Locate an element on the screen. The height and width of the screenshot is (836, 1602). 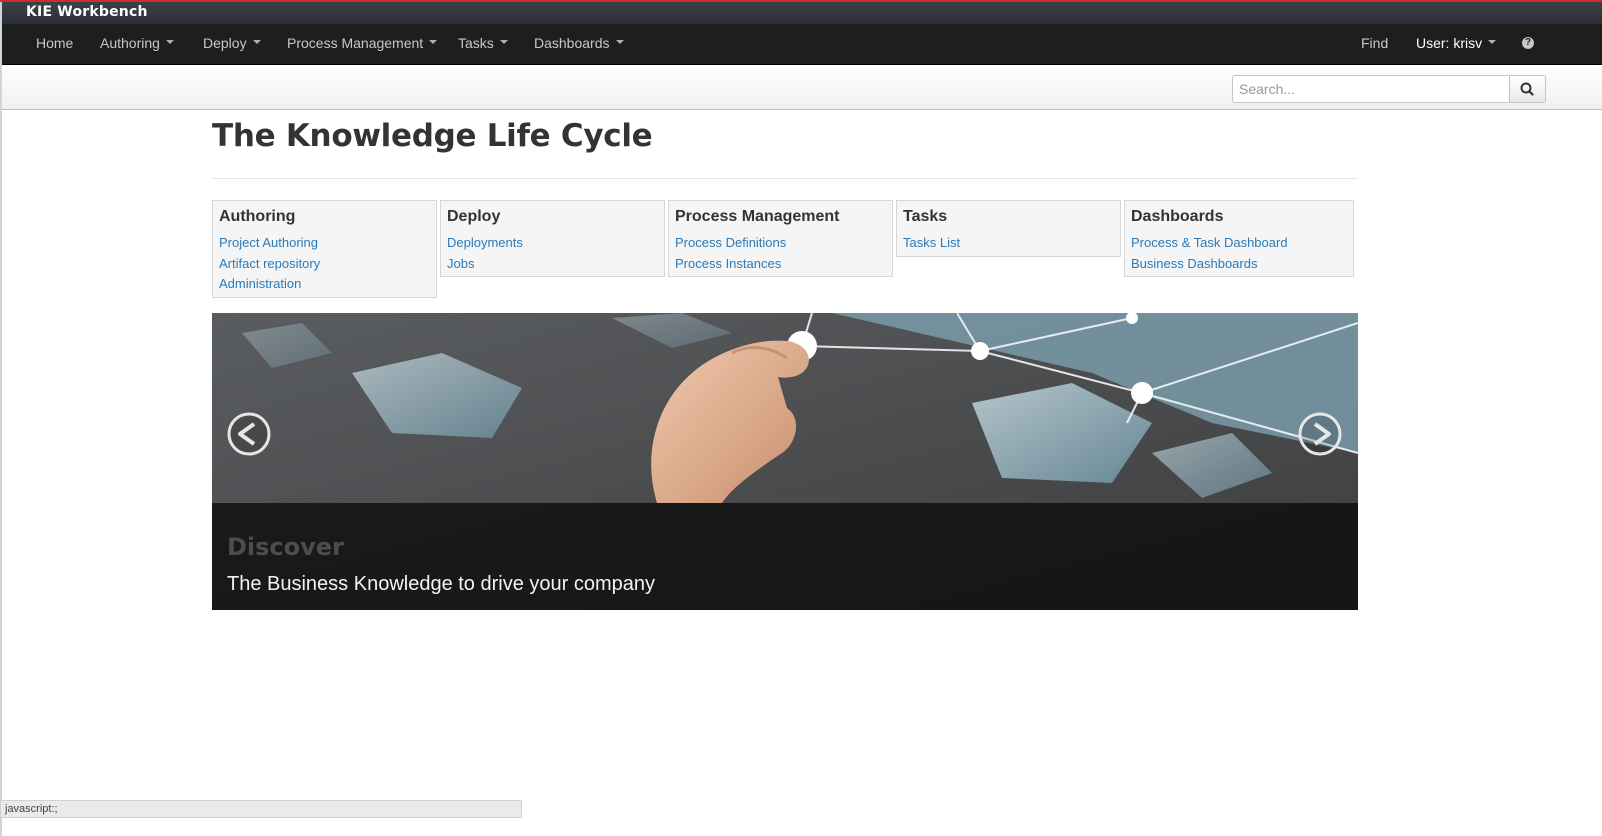
nav-home: Home is located at coordinates (54, 44).